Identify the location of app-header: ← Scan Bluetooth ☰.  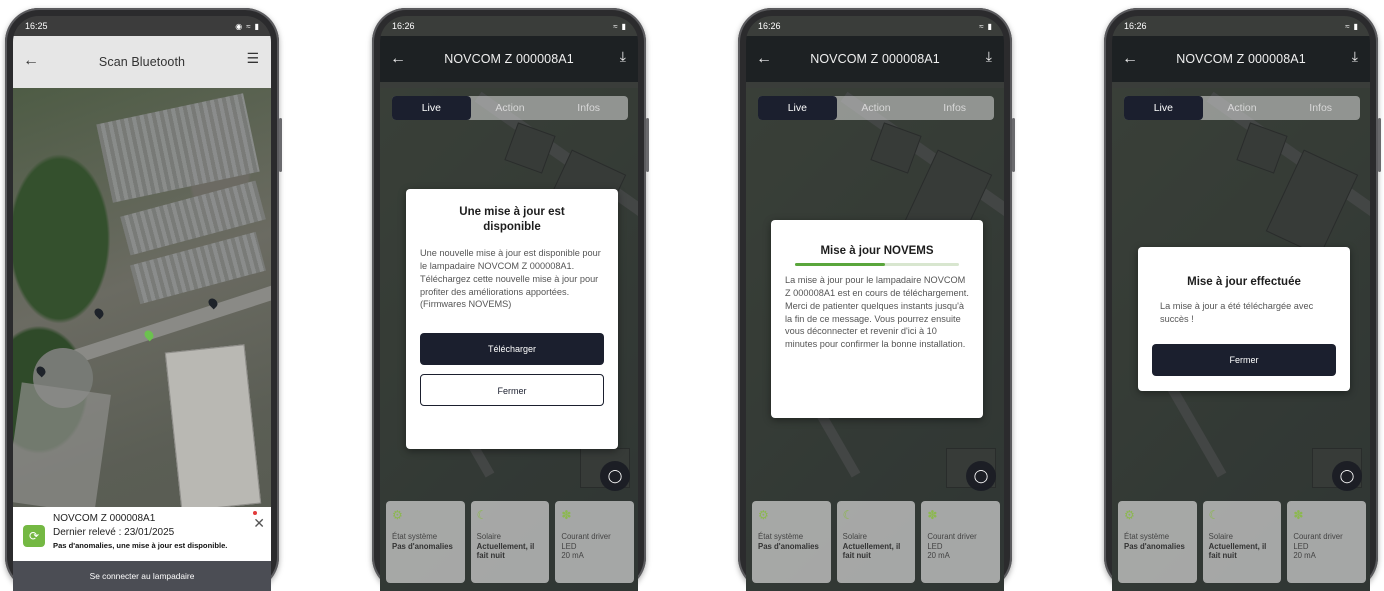
(142, 62).